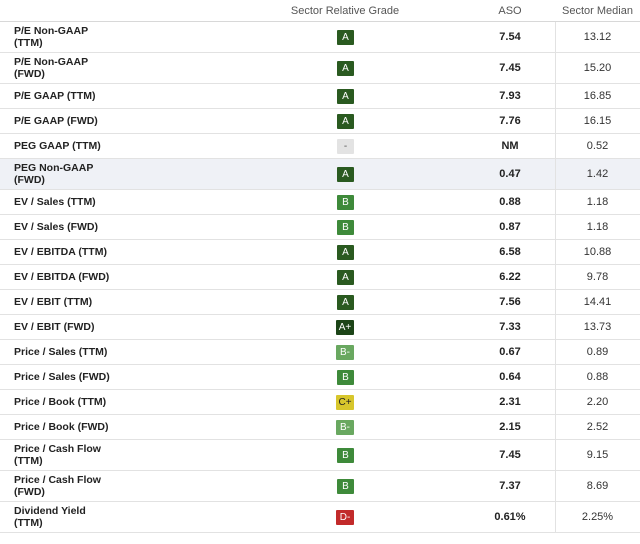 The image size is (640, 544). I want to click on metric-label: Price / Sales (TTM), so click(61, 352).